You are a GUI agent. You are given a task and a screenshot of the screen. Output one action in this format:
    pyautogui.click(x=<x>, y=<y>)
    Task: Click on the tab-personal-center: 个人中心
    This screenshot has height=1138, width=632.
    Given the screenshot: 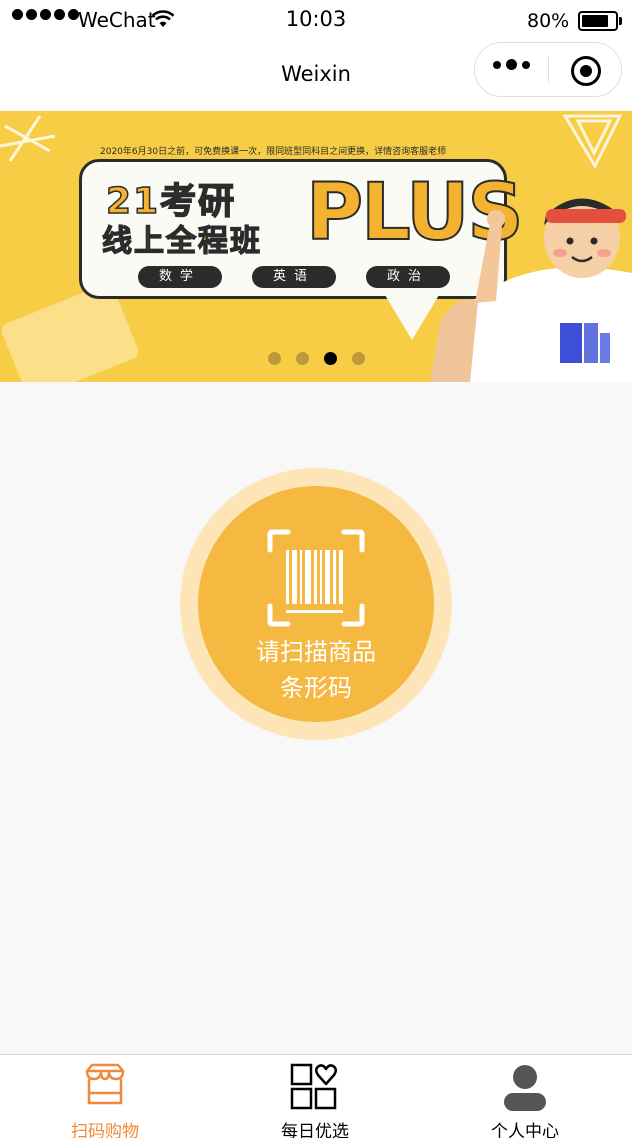 What is the action you would take?
    pyautogui.click(x=525, y=1096)
    